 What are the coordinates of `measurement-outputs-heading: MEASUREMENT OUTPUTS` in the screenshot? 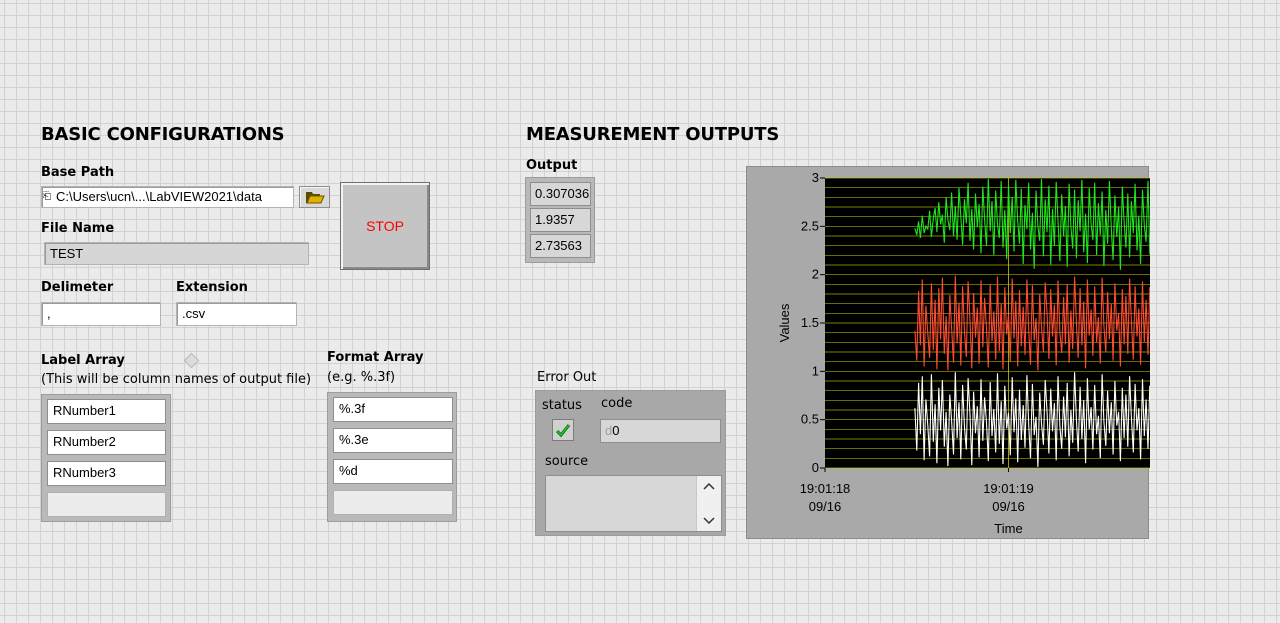 It's located at (653, 134).